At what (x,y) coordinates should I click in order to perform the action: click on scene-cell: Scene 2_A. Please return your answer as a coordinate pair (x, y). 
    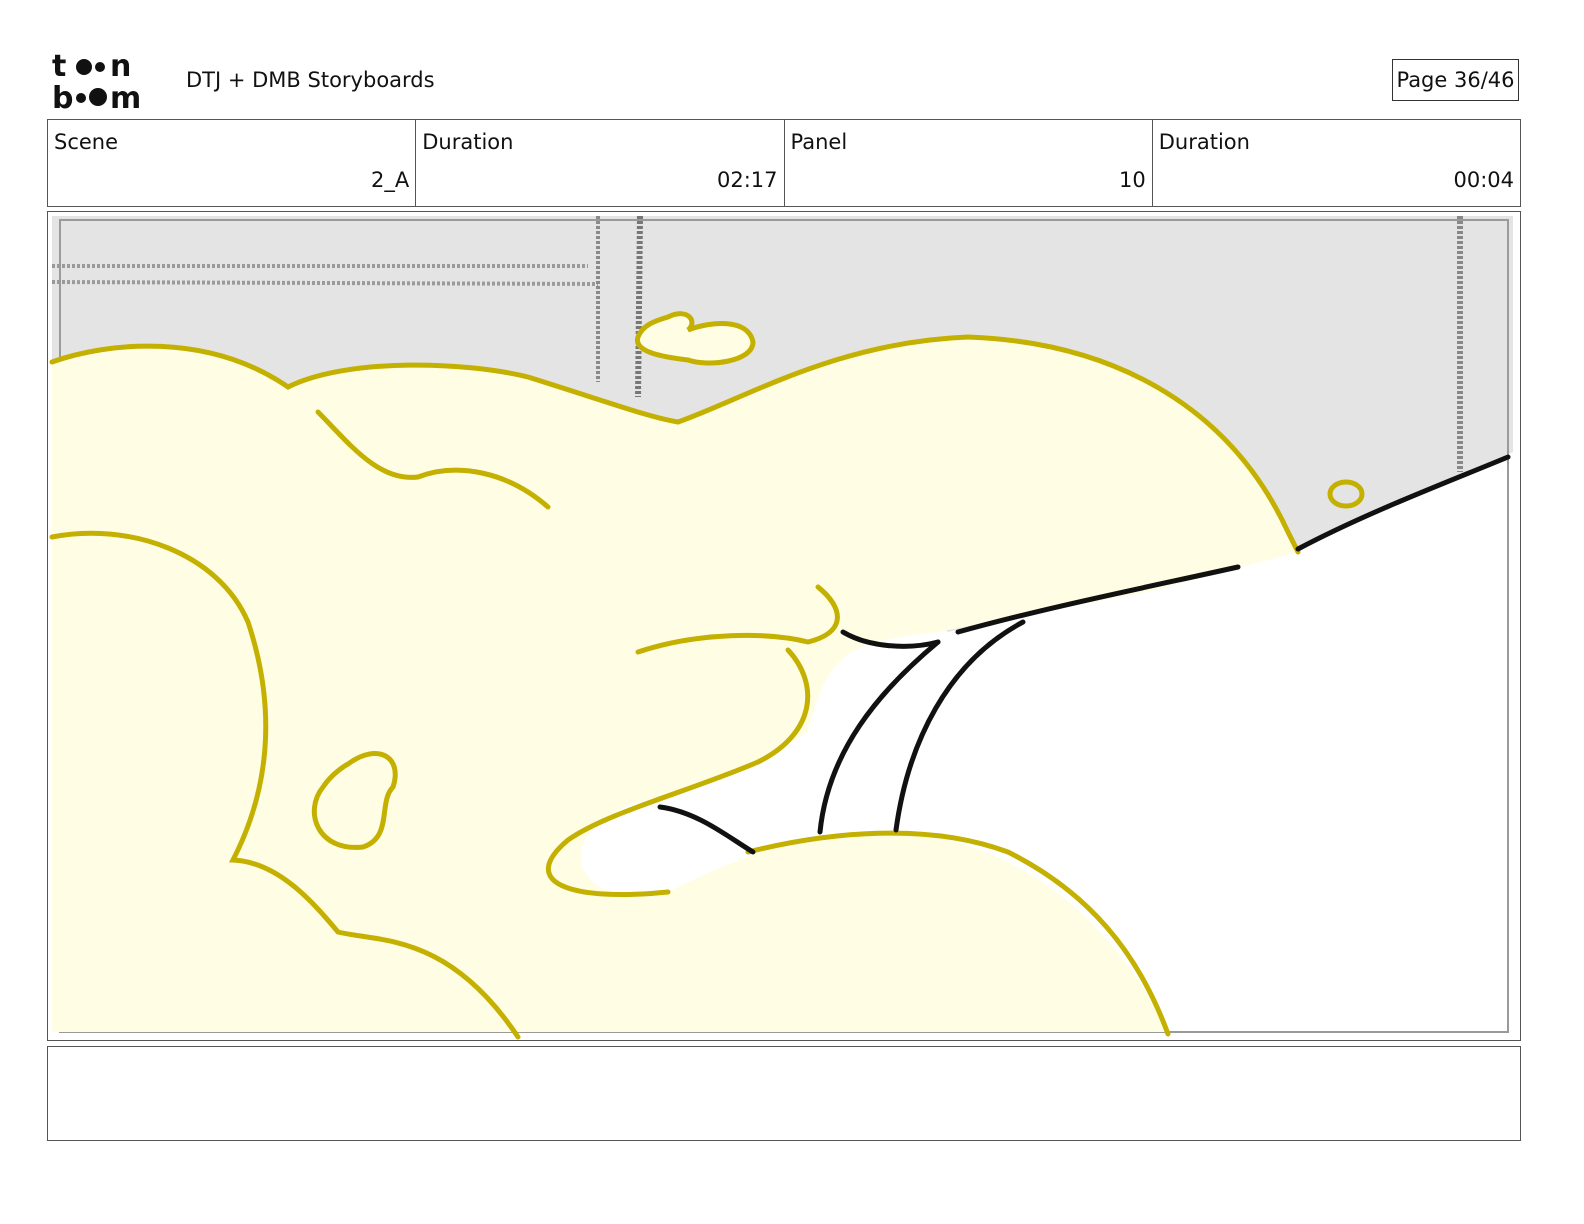
    Looking at the image, I should click on (232, 163).